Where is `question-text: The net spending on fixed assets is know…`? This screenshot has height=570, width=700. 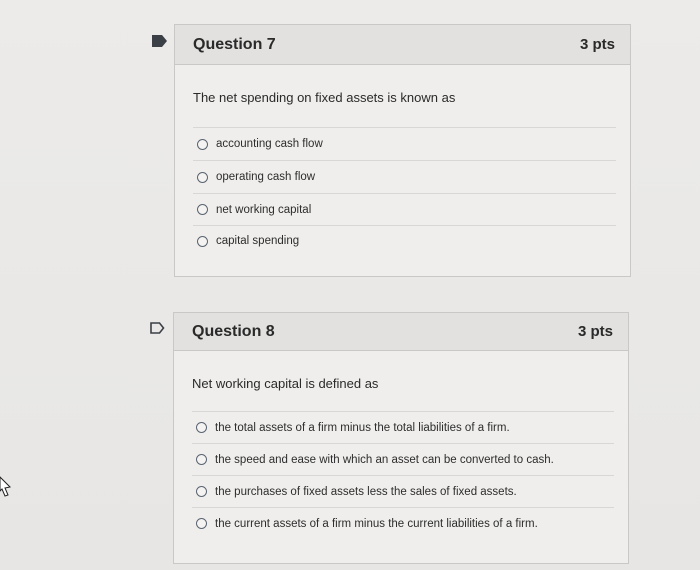
question-text: The net spending on fixed assets is know… is located at coordinates (324, 97).